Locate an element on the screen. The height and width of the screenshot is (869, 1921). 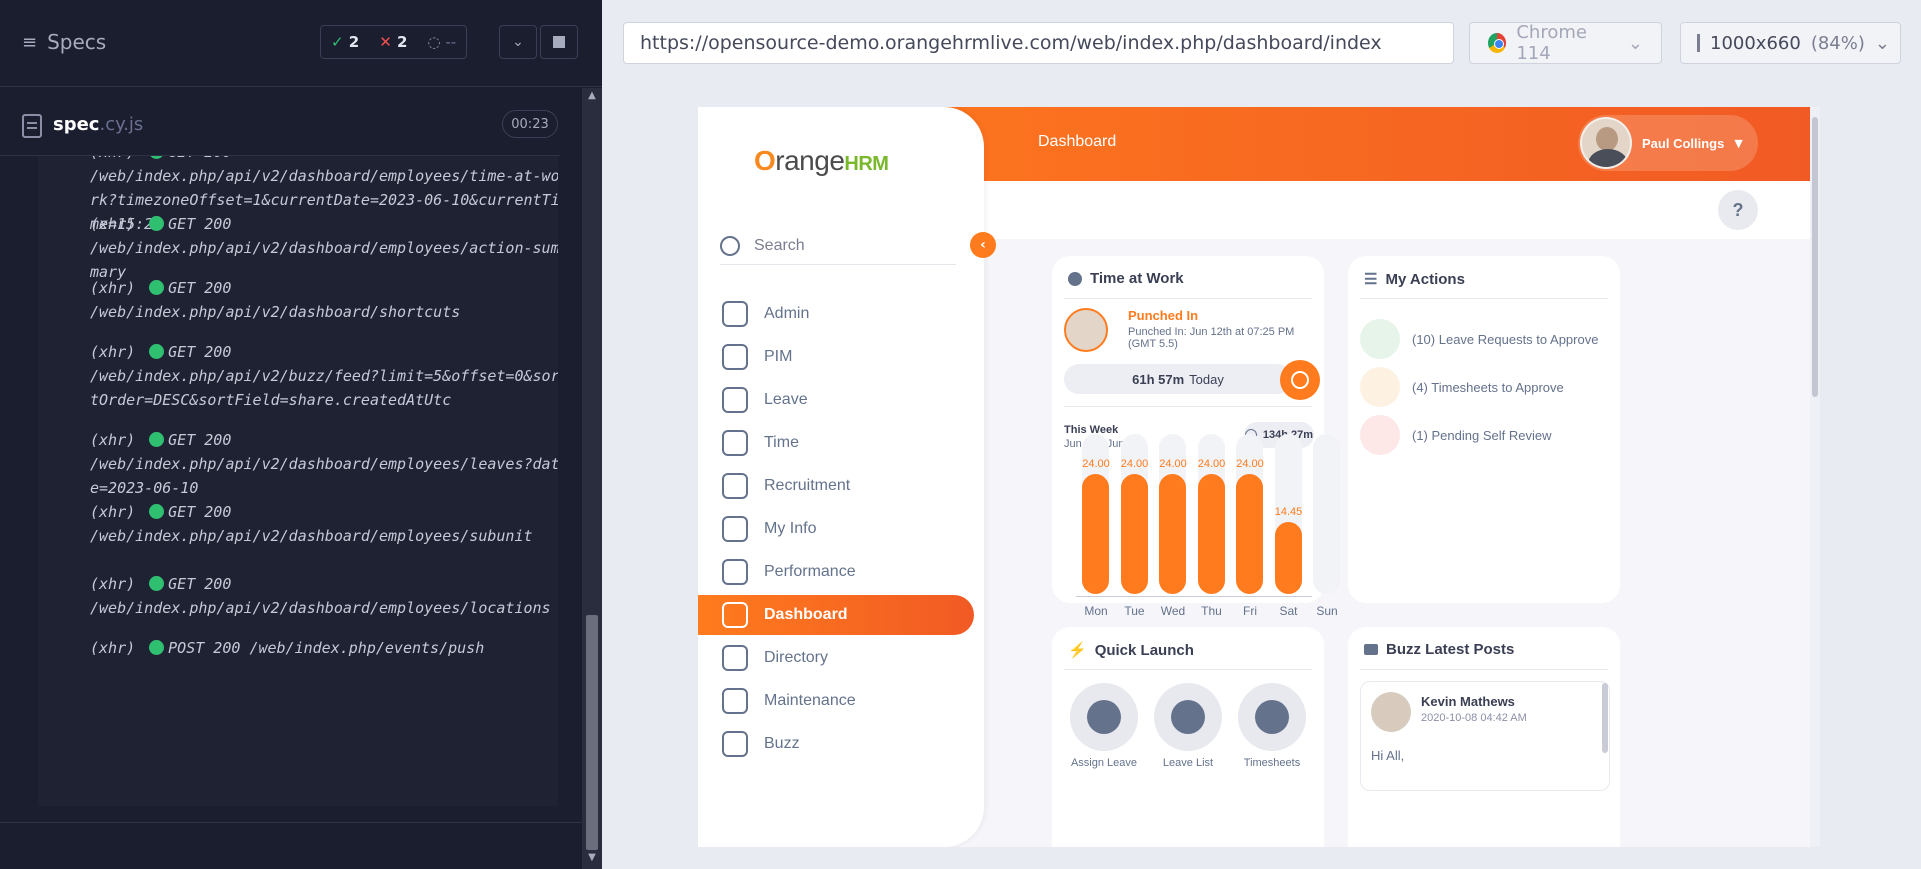
scroll-up-icon: ▲ is located at coordinates (592, 96).